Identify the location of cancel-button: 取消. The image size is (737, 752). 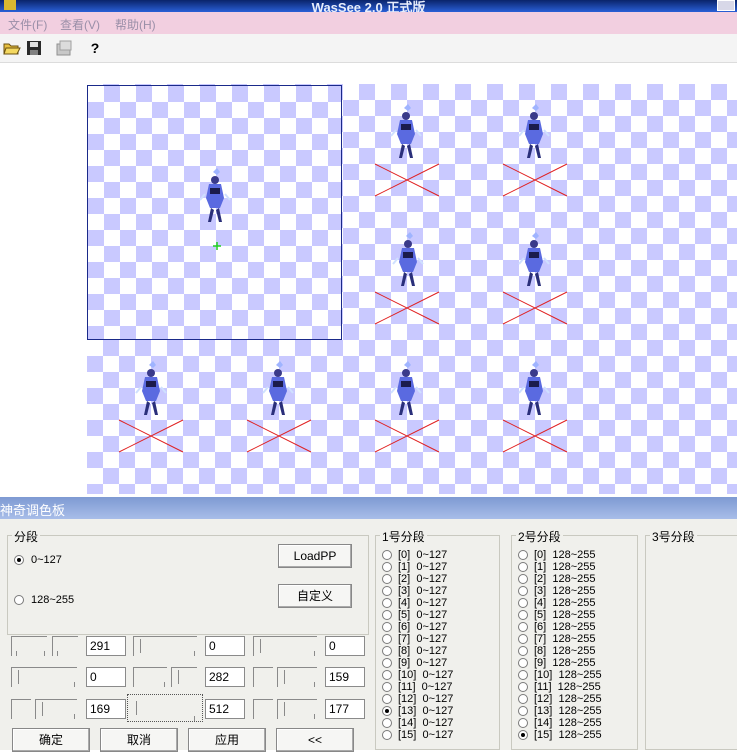
(139, 740).